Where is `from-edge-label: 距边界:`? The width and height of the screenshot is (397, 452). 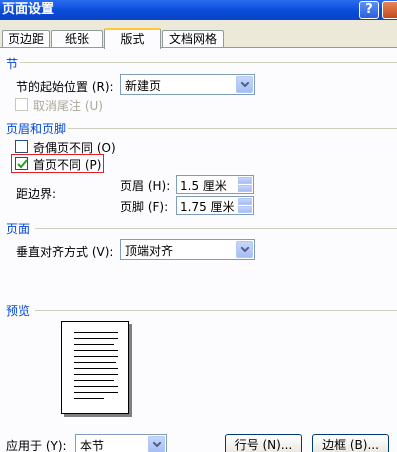 from-edge-label: 距边界: is located at coordinates (36, 194).